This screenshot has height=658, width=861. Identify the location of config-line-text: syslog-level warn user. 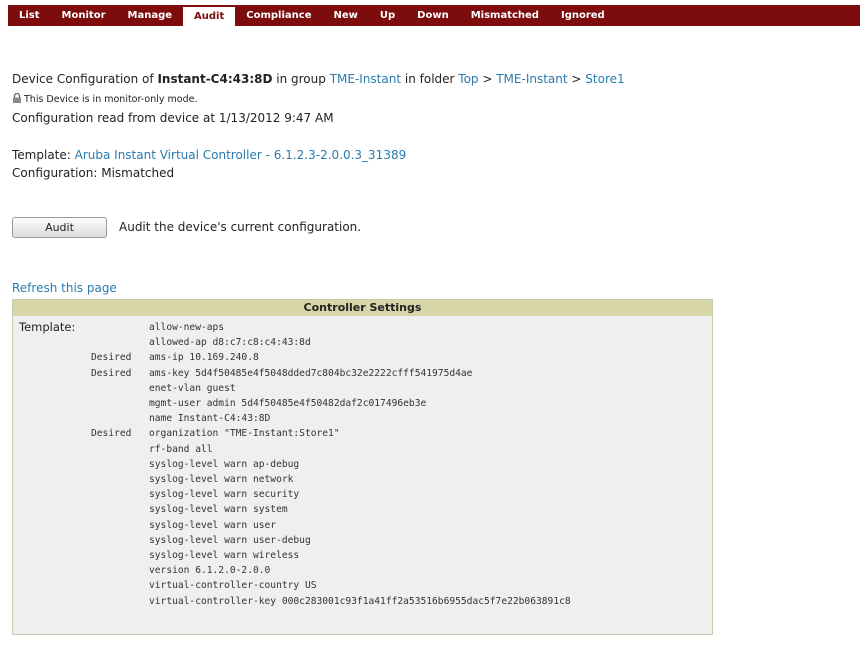
(213, 525).